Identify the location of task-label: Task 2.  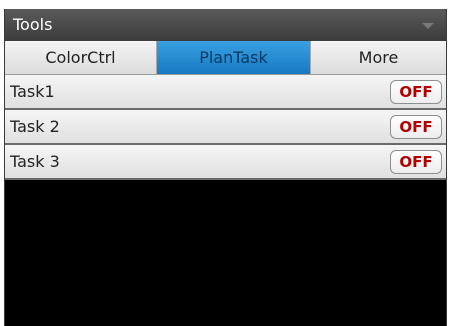
(35, 126).